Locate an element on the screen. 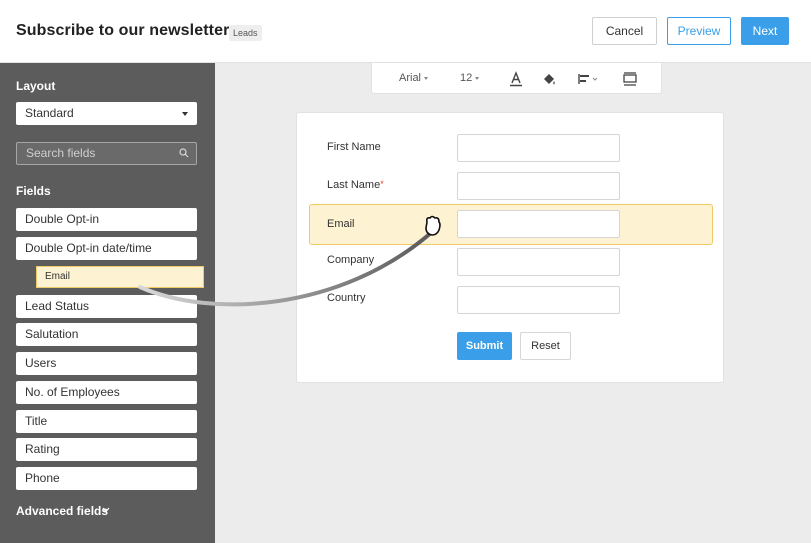 The image size is (811, 543). text-color-icon is located at coordinates (516, 79).